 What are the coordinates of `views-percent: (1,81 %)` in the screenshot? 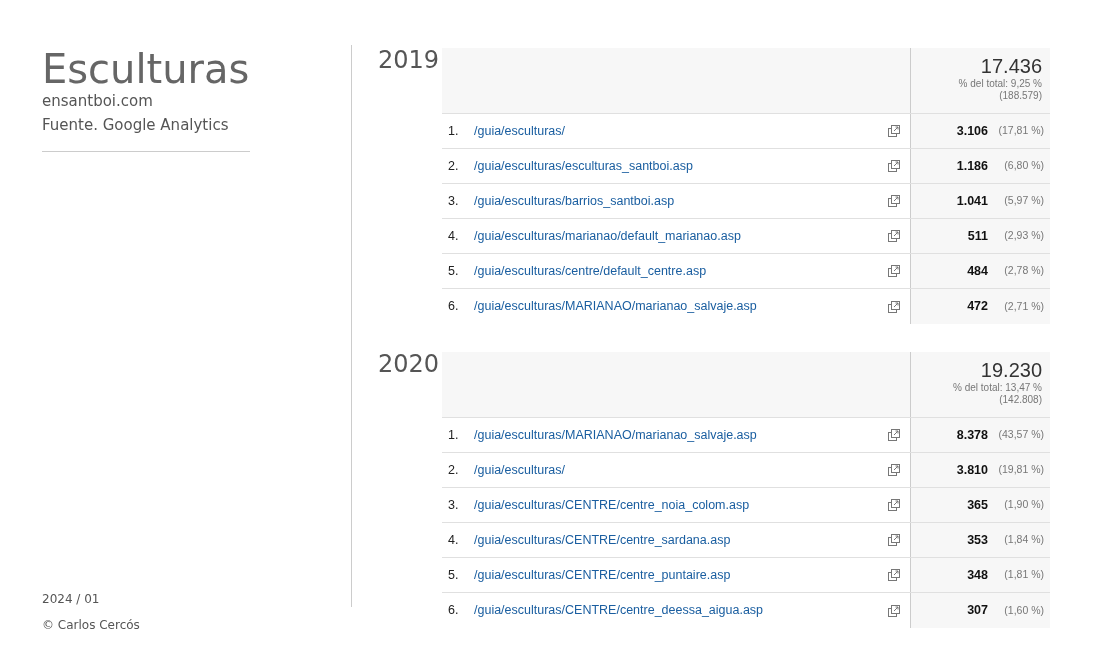 It's located at (1023, 575).